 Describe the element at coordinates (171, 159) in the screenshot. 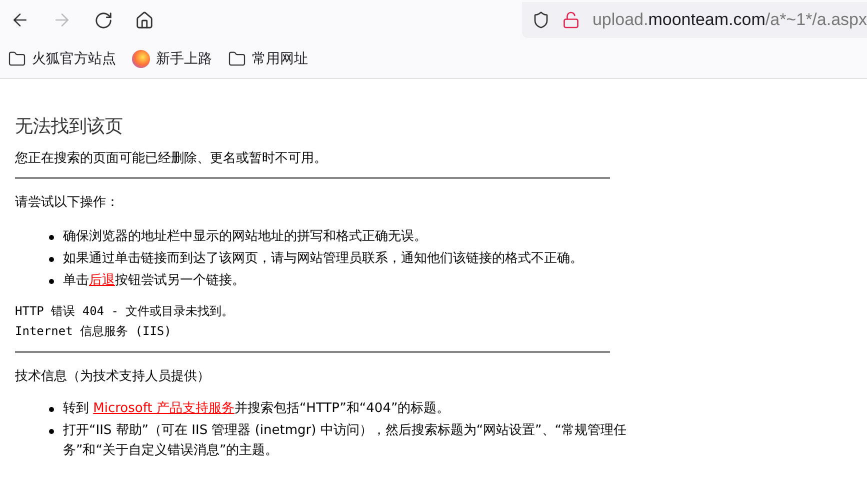

I see `intro-text: 您正在搜索的页面可能已经删除、更名或暂时不可用。` at that location.